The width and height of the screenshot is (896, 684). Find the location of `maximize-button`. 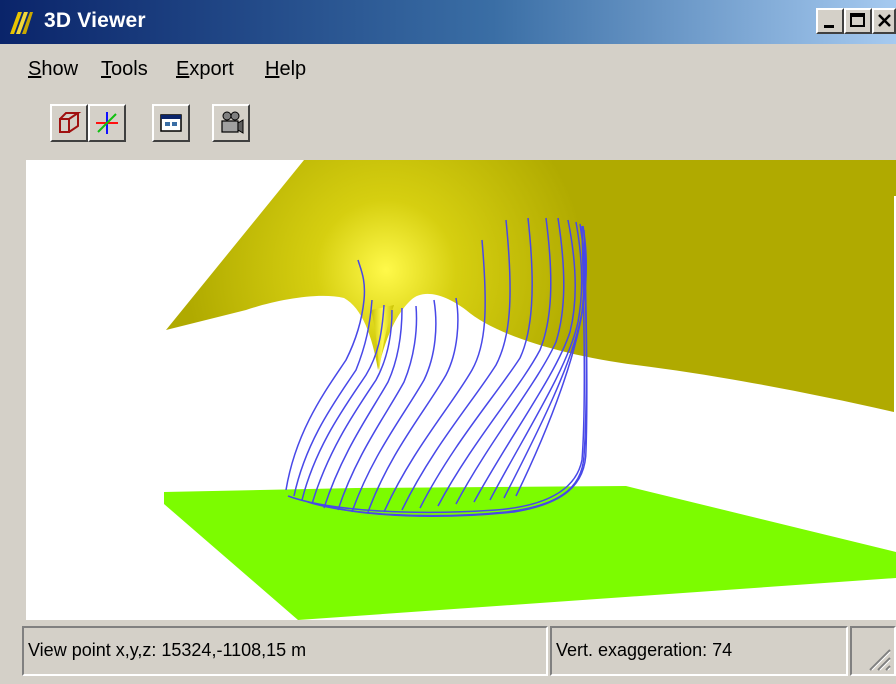

maximize-button is located at coordinates (858, 21).